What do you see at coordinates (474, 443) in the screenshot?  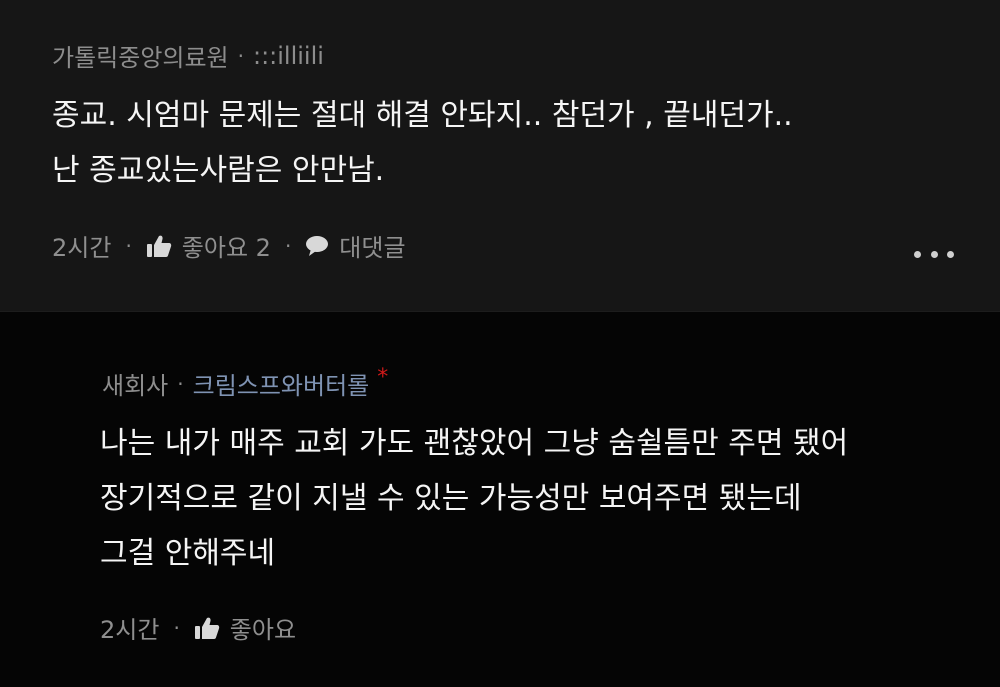 I see `reply-line: 나는 내가 매주 교회 가도 괜찮았어 그냥 숨쉴틈만 주면 됐어` at bounding box center [474, 443].